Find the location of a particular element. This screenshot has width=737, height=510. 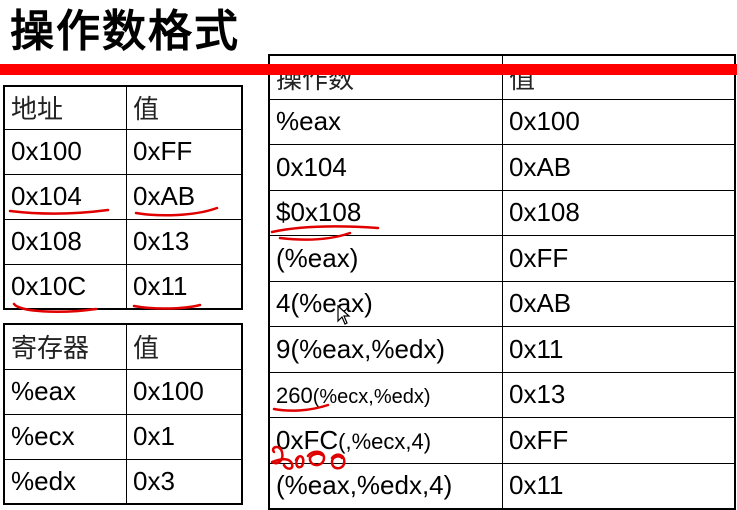

memory-table-header: 地址 值 is located at coordinates (123, 107).